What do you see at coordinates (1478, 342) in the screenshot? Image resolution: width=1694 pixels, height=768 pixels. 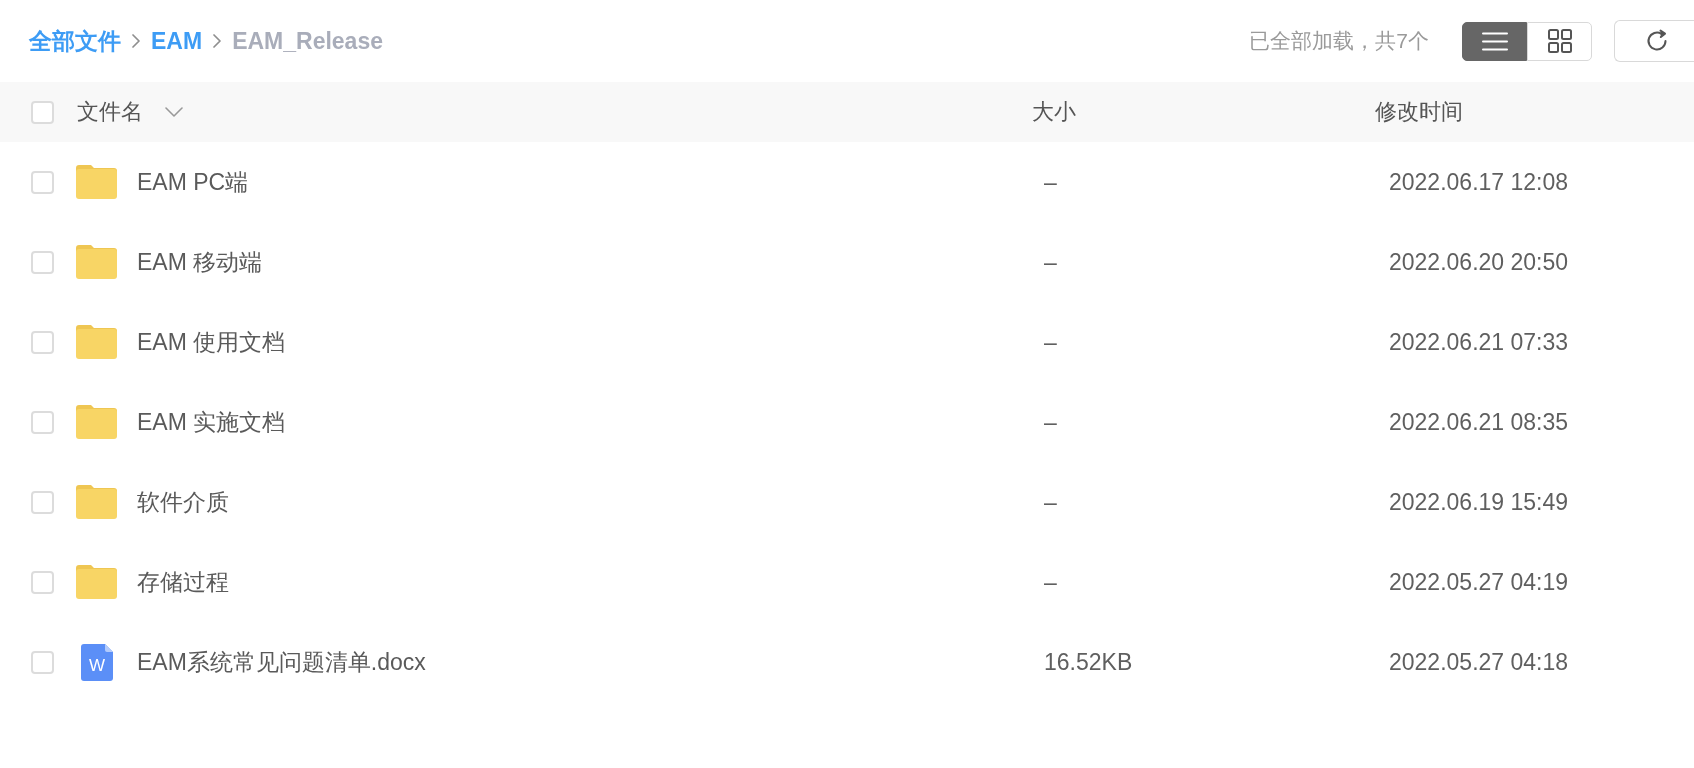 I see `modified-time: 2022.06.21 07:33` at bounding box center [1478, 342].